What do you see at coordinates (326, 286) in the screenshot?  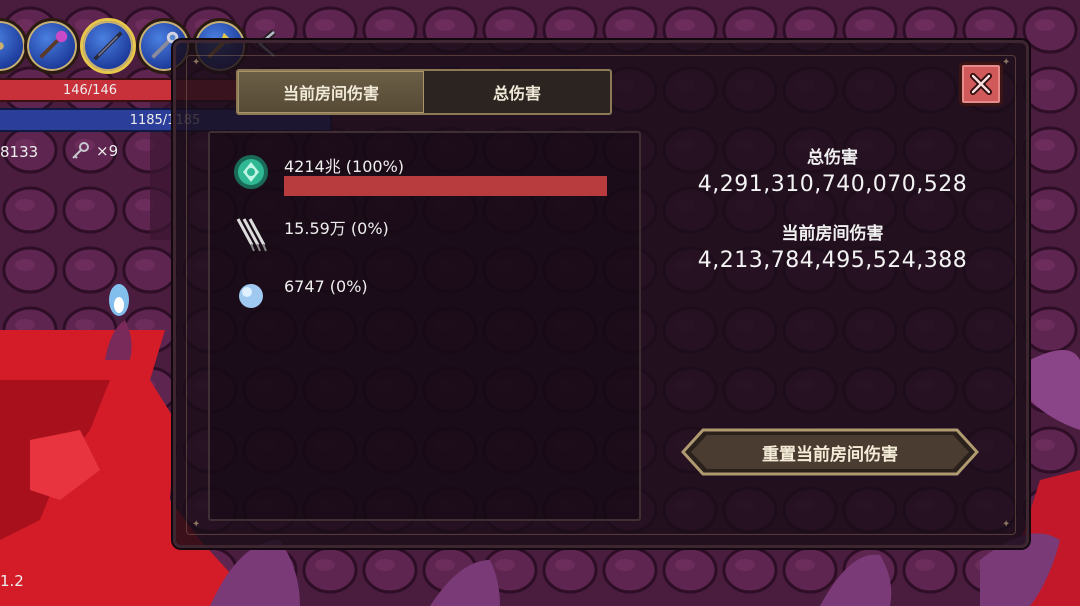 I see `damage-source-text: 6747 (0%)` at bounding box center [326, 286].